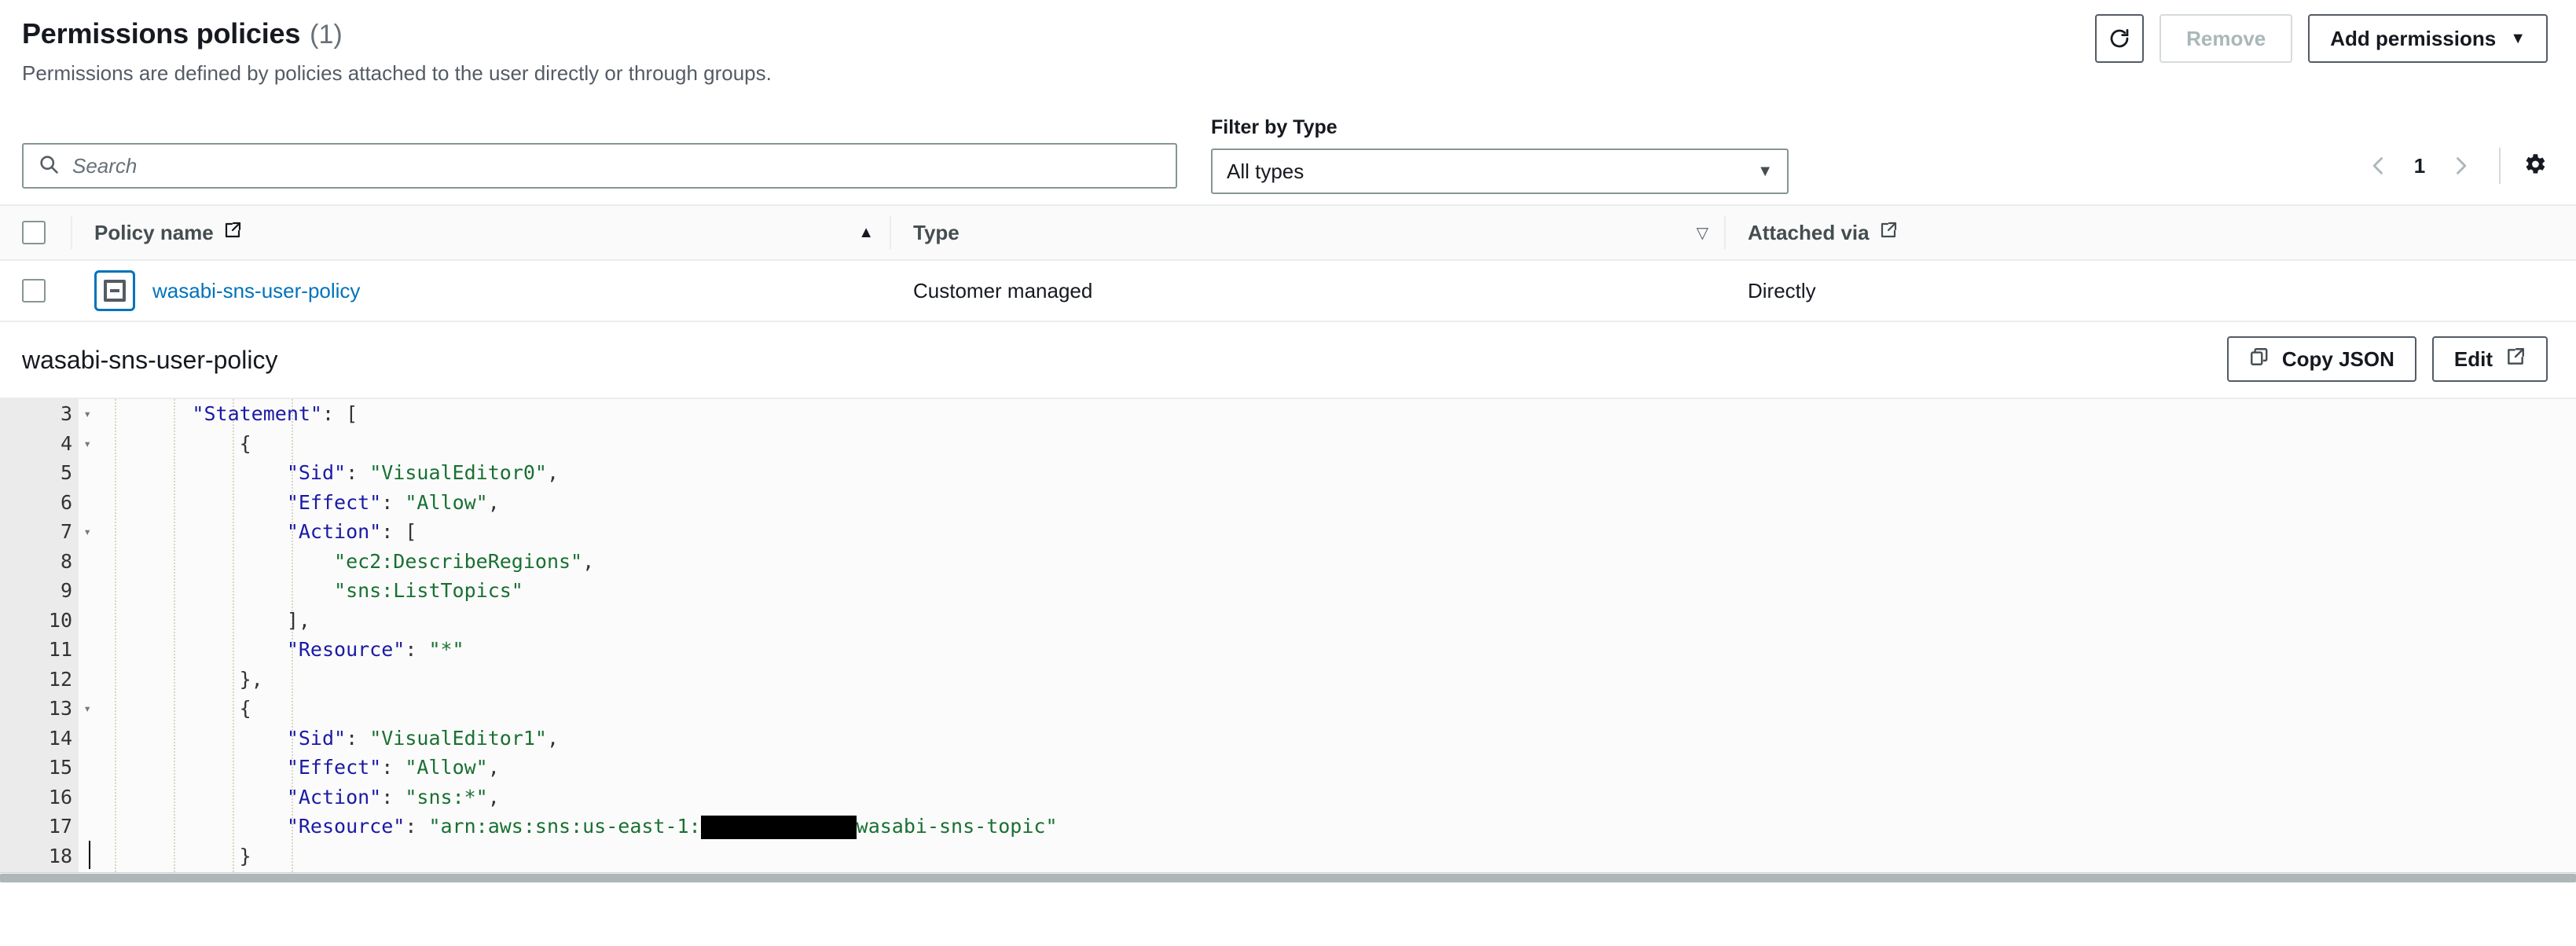 This screenshot has height=946, width=2576. What do you see at coordinates (114, 290) in the screenshot?
I see `collapse-minus-icon` at bounding box center [114, 290].